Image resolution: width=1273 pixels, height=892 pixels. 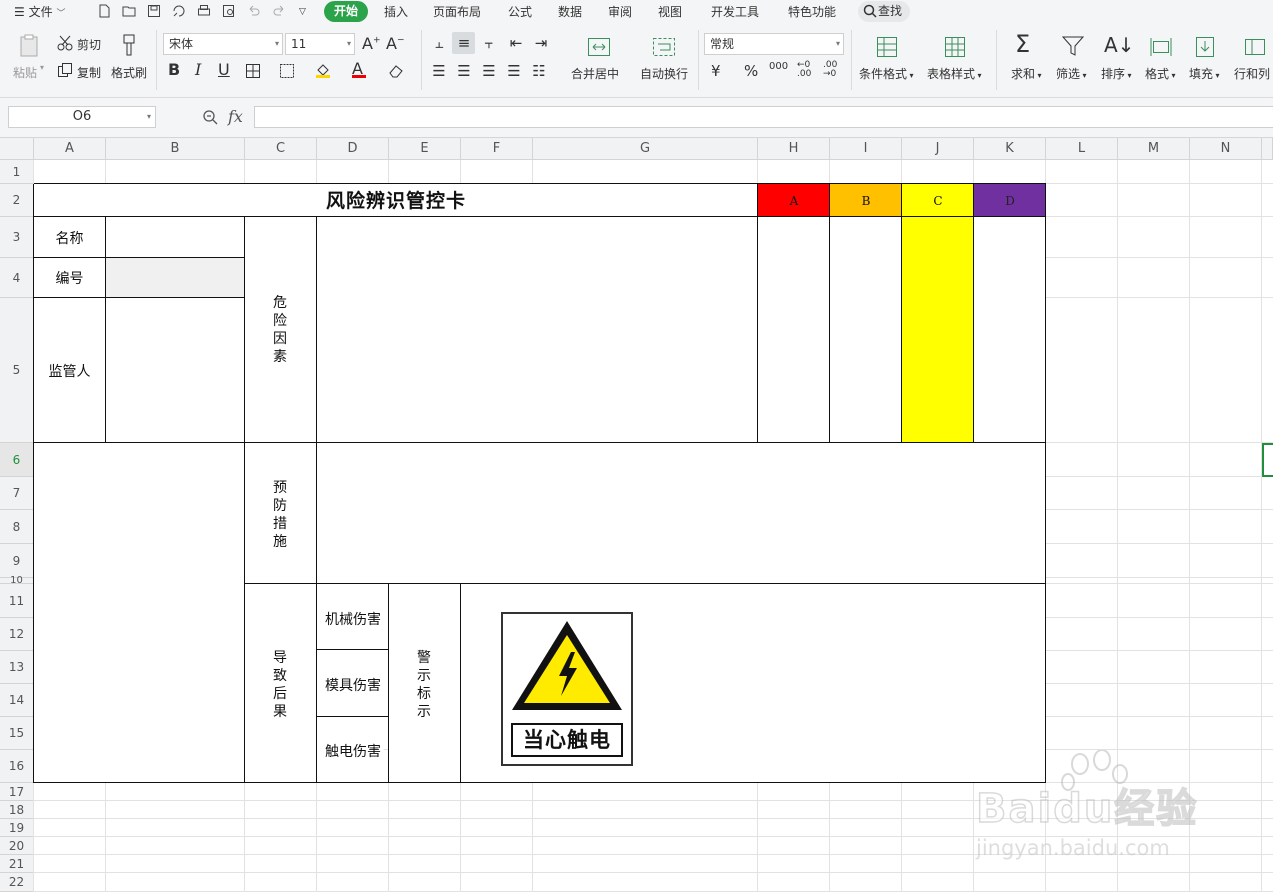 I want to click on print-preview-icon, so click(x=229, y=11).